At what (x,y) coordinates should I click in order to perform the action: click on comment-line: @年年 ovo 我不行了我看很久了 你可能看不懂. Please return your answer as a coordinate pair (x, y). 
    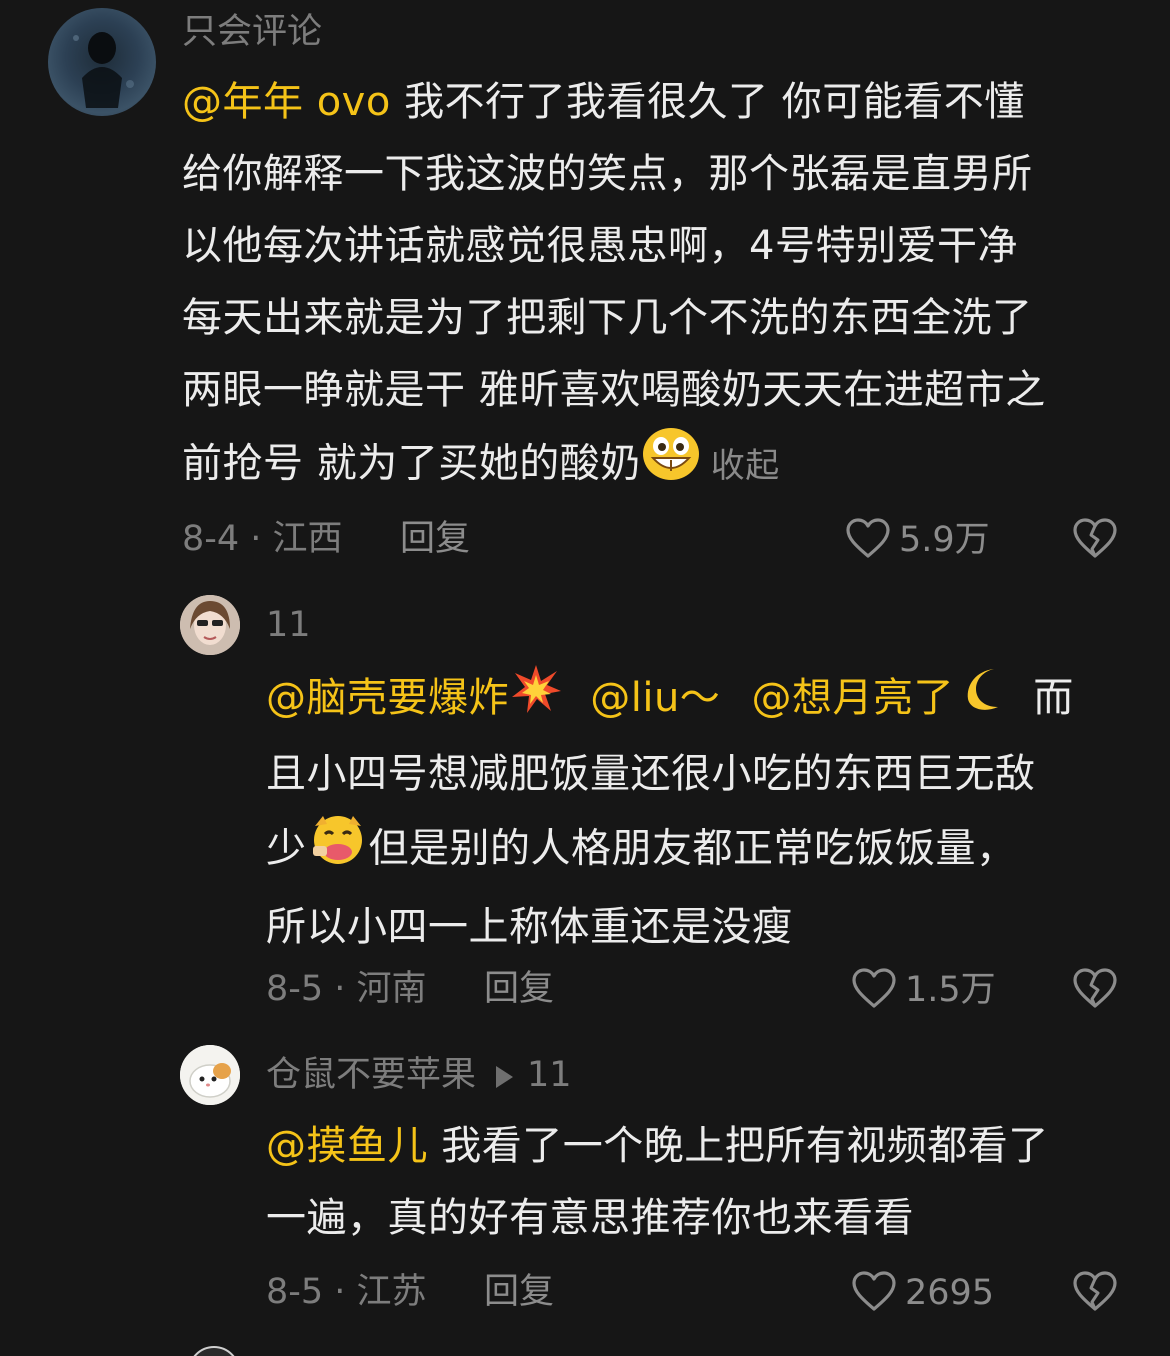
    Looking at the image, I should click on (662, 102).